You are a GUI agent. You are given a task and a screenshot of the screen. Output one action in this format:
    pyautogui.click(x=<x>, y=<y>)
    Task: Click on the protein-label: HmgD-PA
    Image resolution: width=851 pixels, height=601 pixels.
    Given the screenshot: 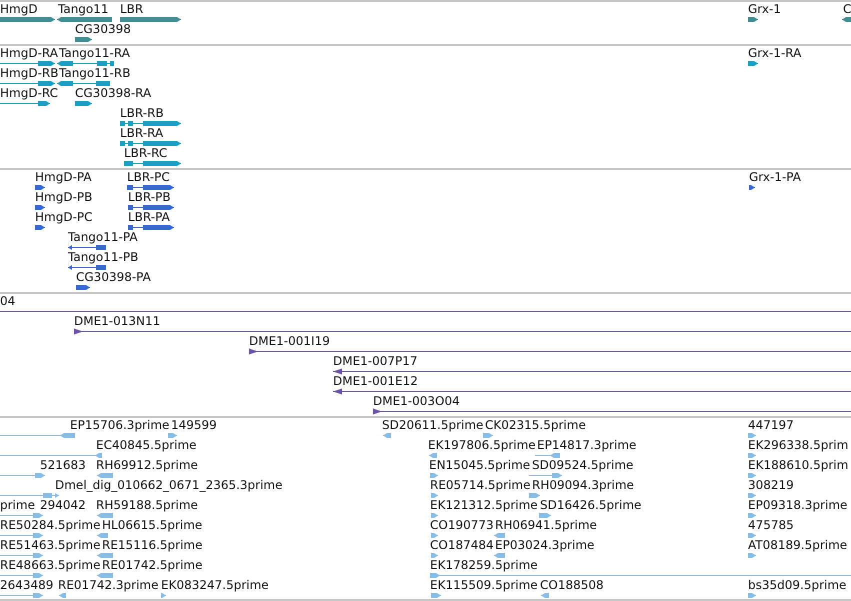 What is the action you would take?
    pyautogui.click(x=63, y=177)
    